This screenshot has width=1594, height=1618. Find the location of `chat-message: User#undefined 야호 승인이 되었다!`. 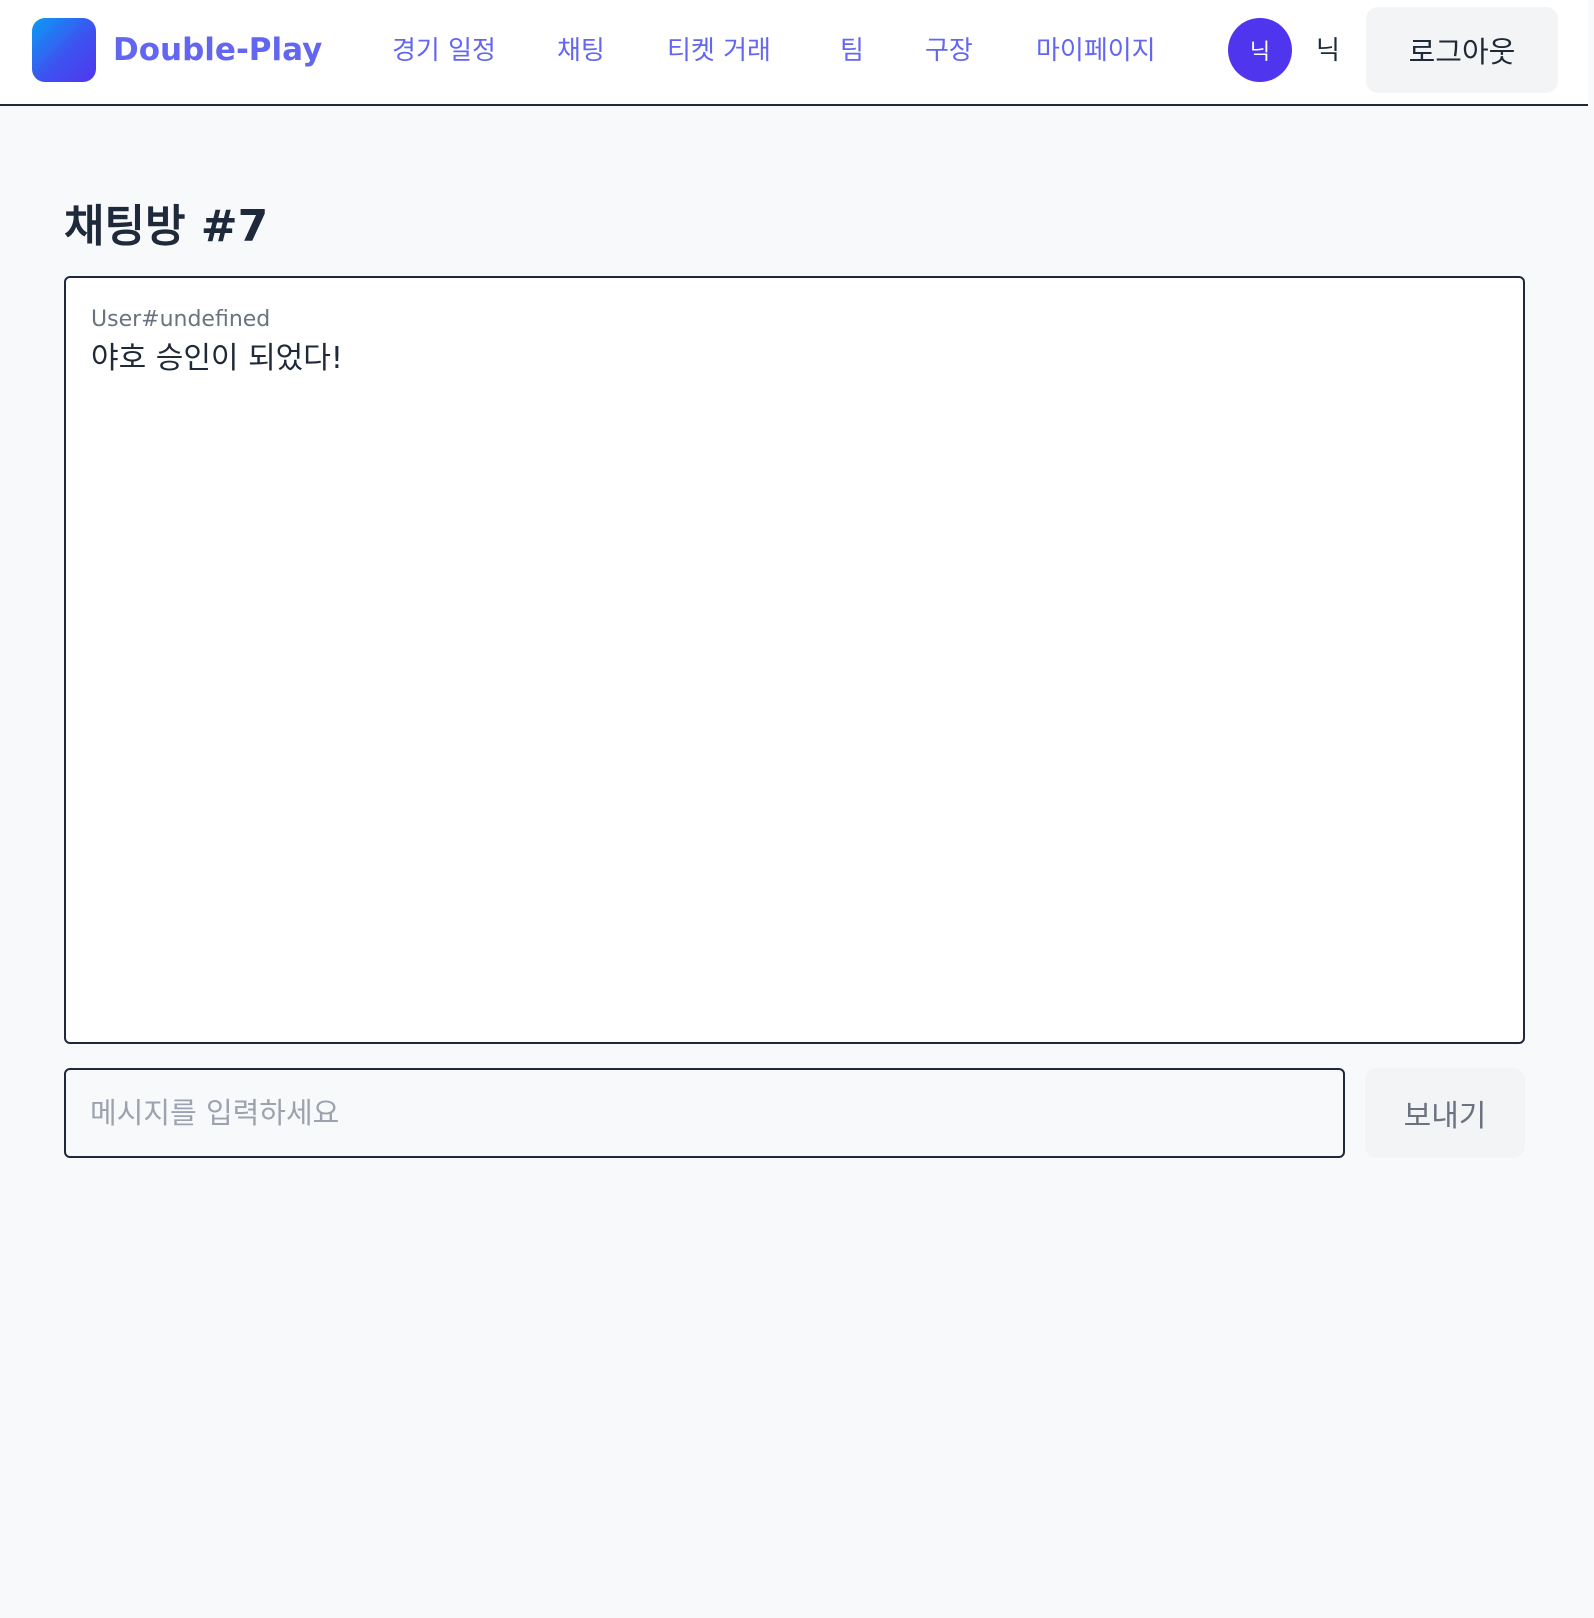

chat-message: User#undefined 야호 승인이 되었다! is located at coordinates (217, 342).